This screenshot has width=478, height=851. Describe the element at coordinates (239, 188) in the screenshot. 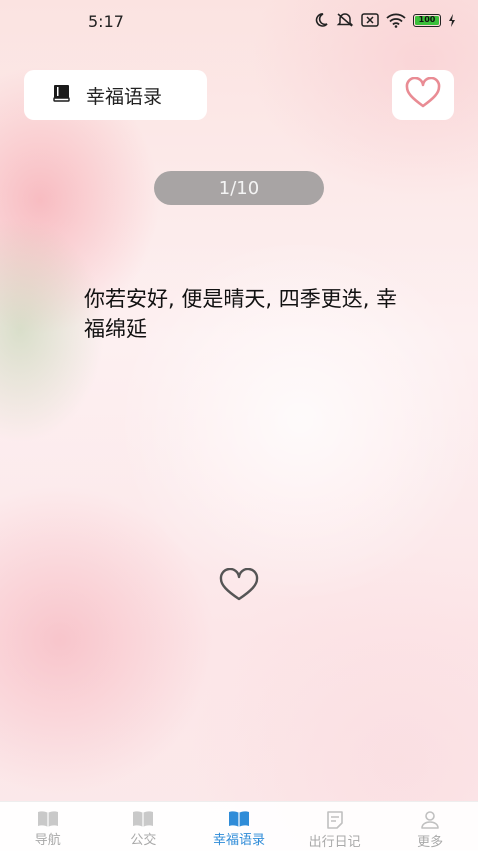

I see `page-indicator: 1/10` at that location.